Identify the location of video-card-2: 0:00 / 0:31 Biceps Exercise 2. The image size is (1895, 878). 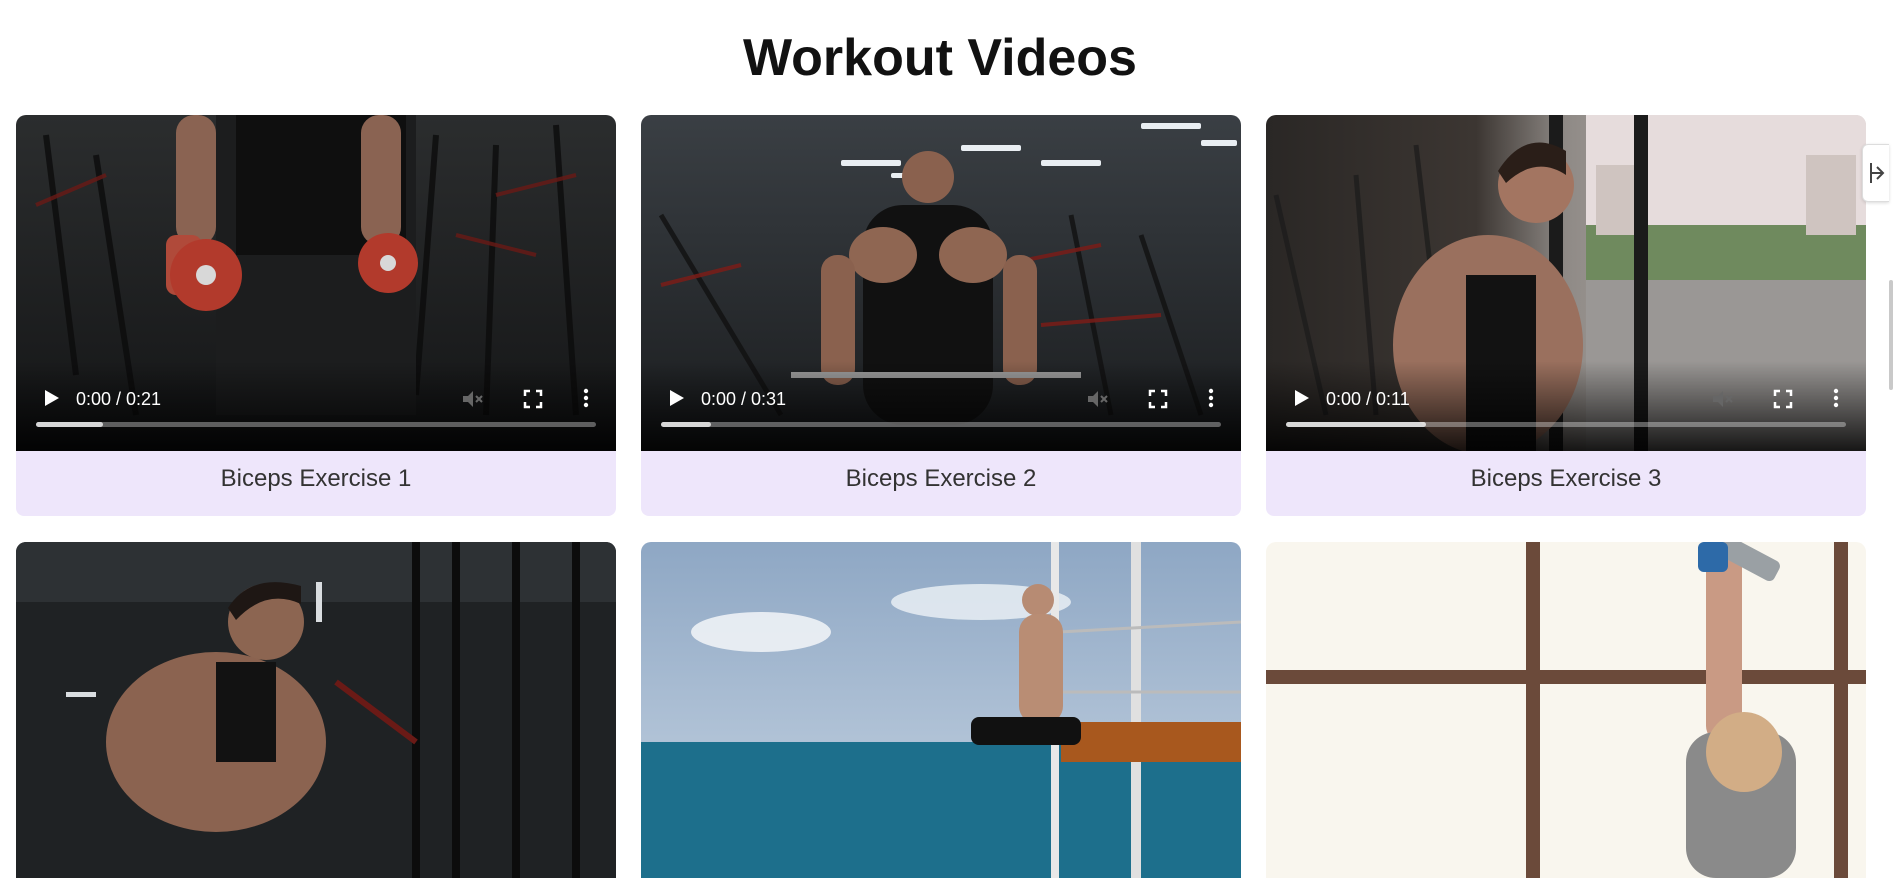
(941, 315).